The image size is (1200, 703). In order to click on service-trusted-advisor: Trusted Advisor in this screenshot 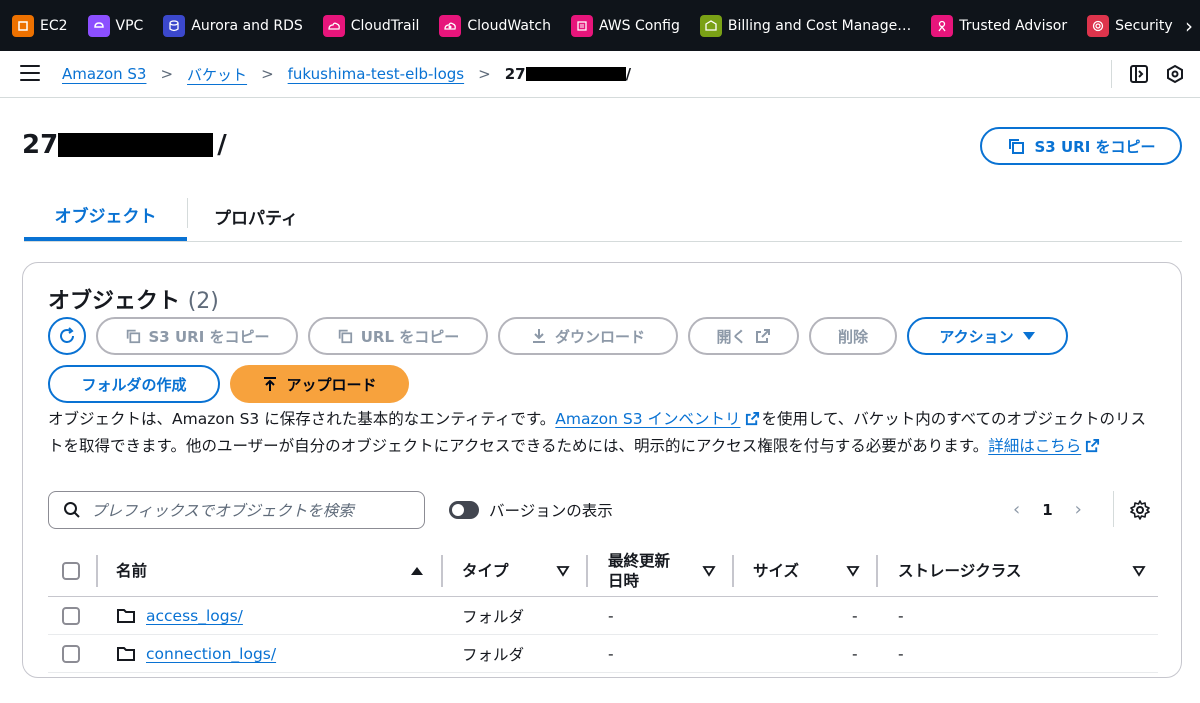, I will do `click(999, 25)`.